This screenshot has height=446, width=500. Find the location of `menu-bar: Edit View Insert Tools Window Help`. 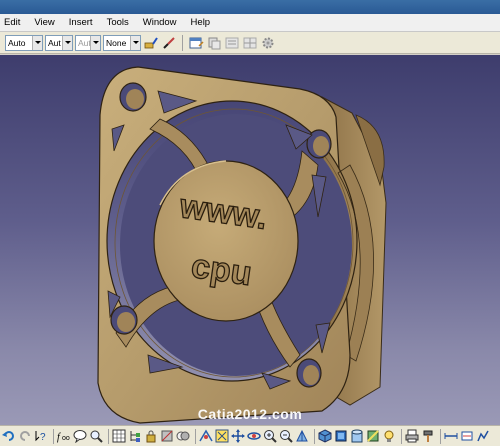

menu-bar: Edit View Insert Tools Window Help is located at coordinates (250, 23).